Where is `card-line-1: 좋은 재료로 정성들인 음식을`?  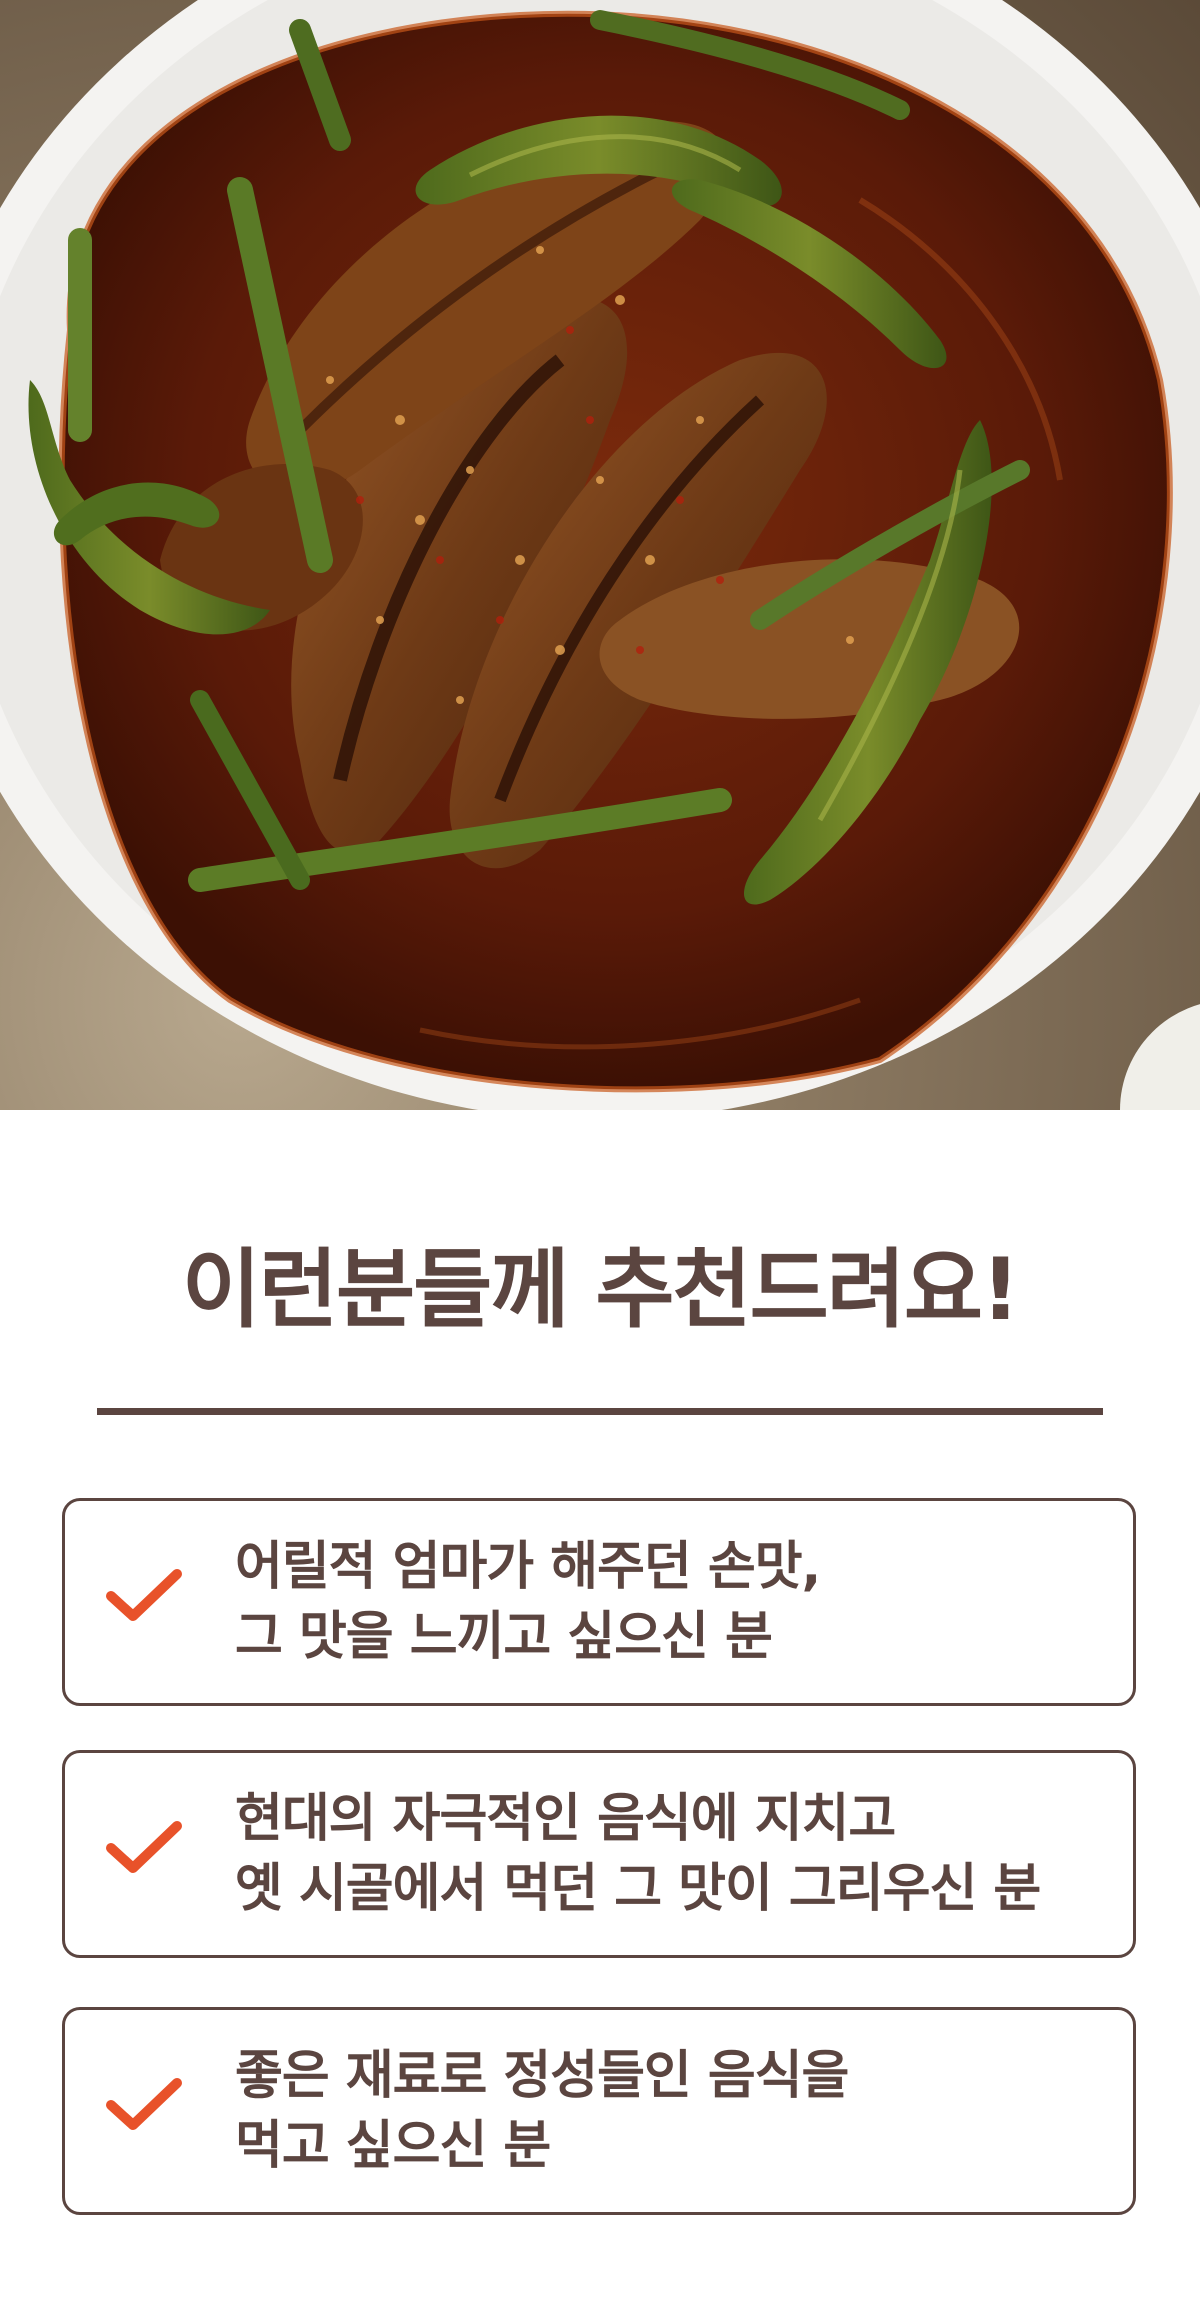
card-line-1: 좋은 재료로 정성들인 음식을 is located at coordinates (542, 2076).